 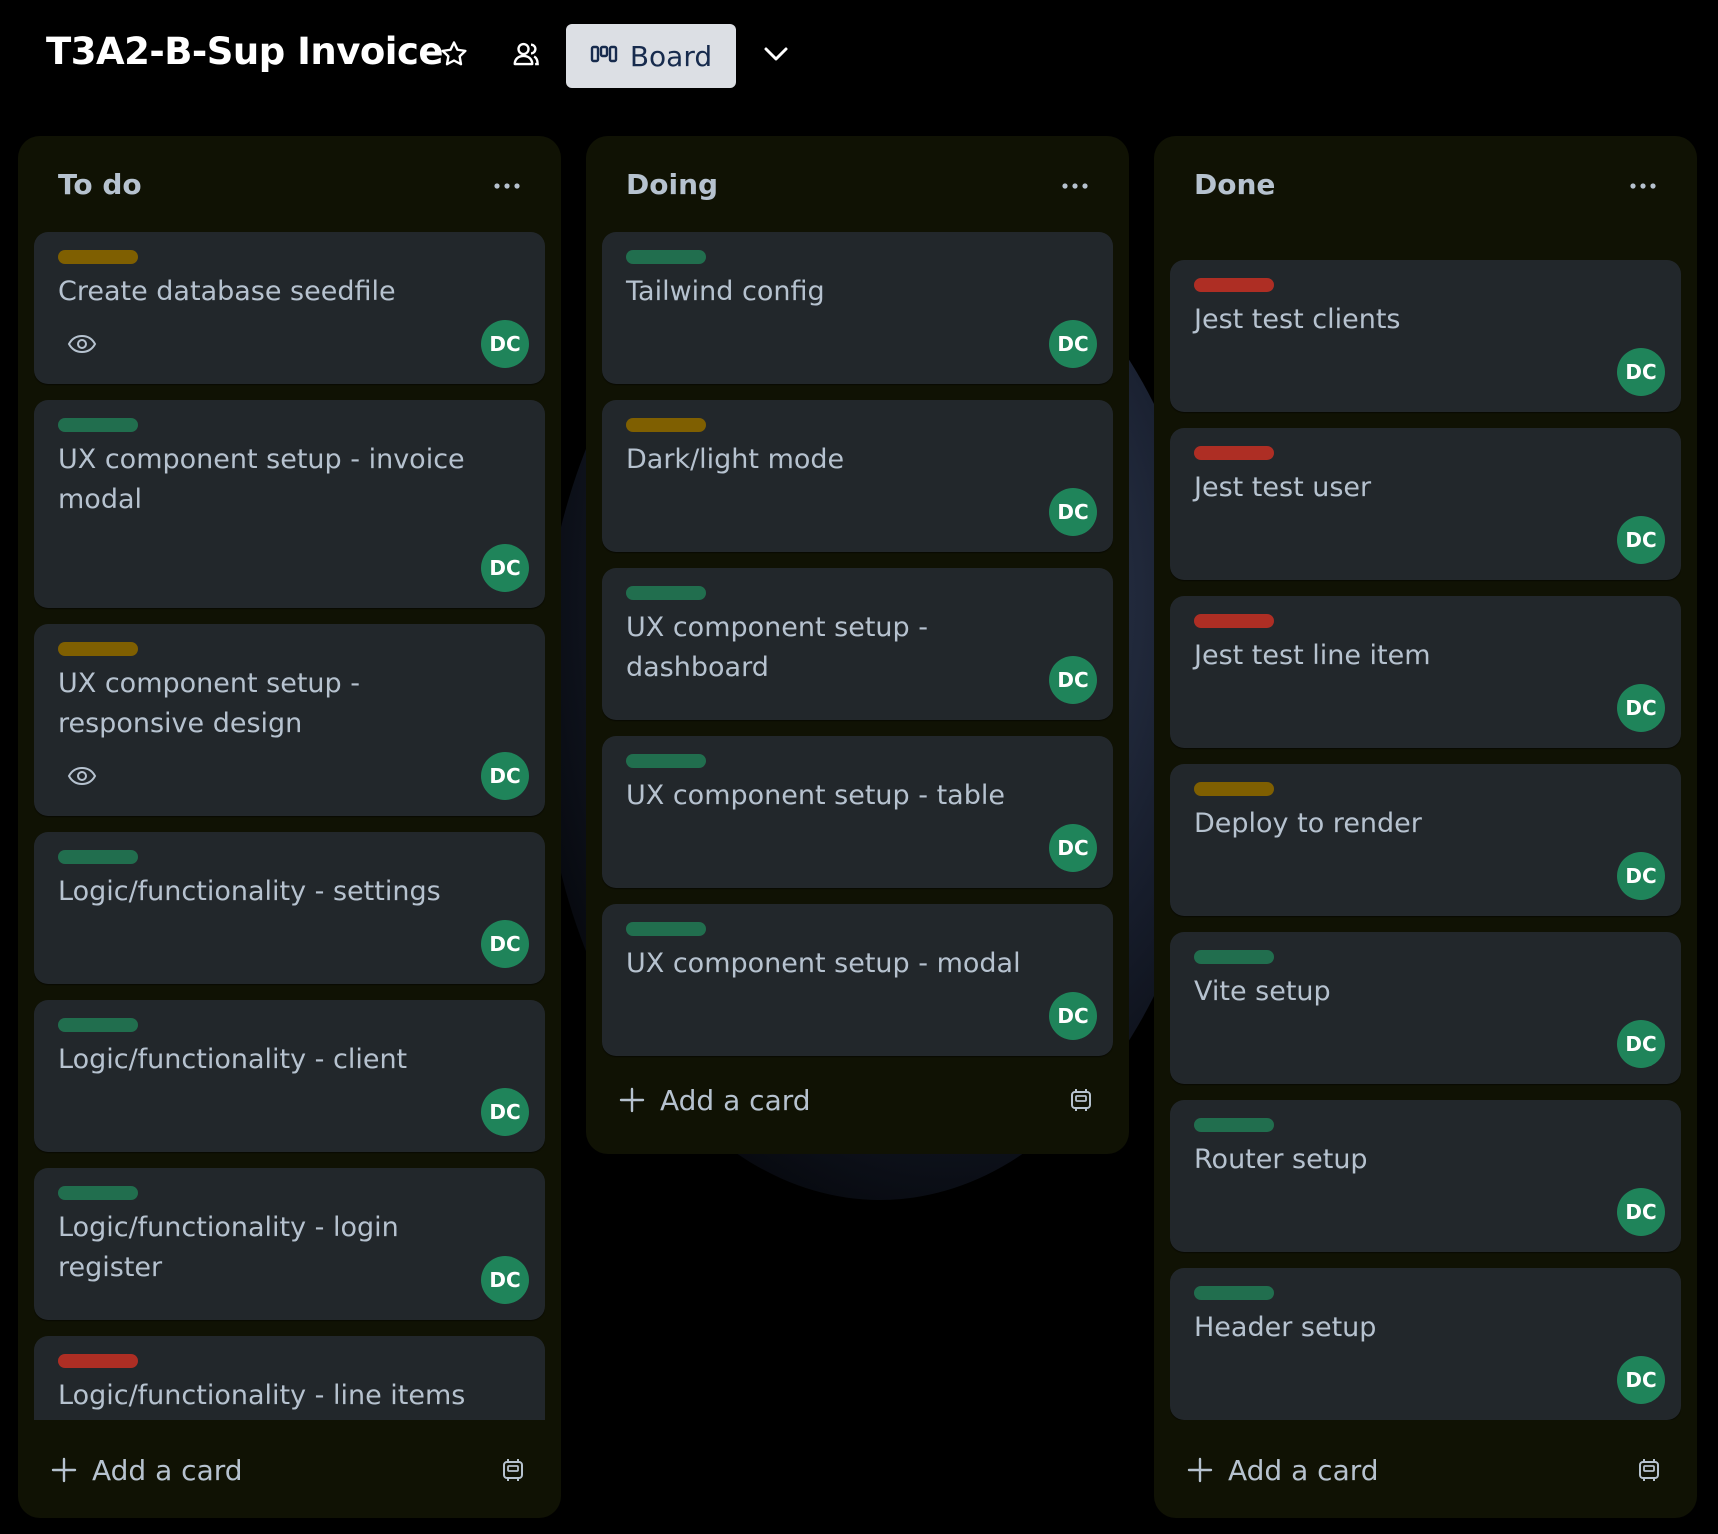 I want to click on card: Jest test user DC, so click(x=1425, y=504).